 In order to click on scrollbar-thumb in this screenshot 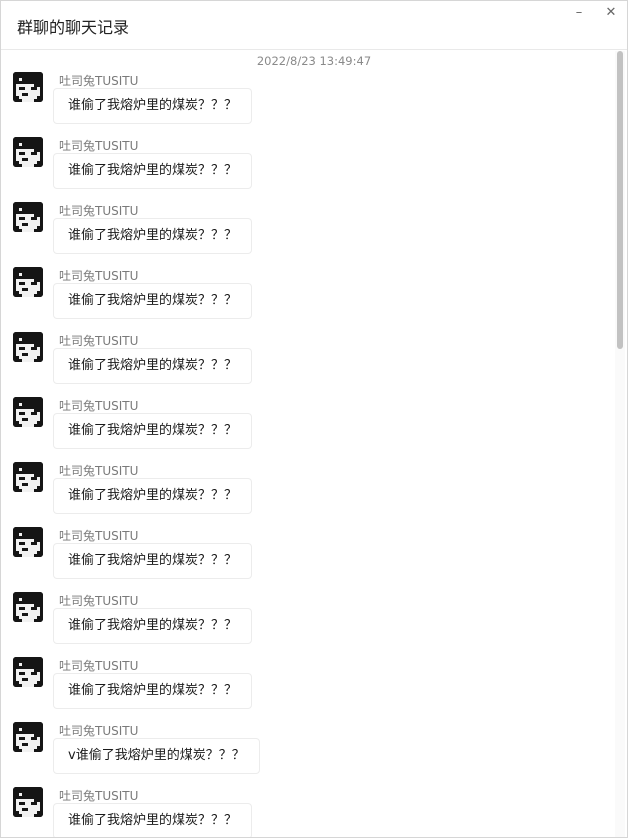, I will do `click(620, 200)`.